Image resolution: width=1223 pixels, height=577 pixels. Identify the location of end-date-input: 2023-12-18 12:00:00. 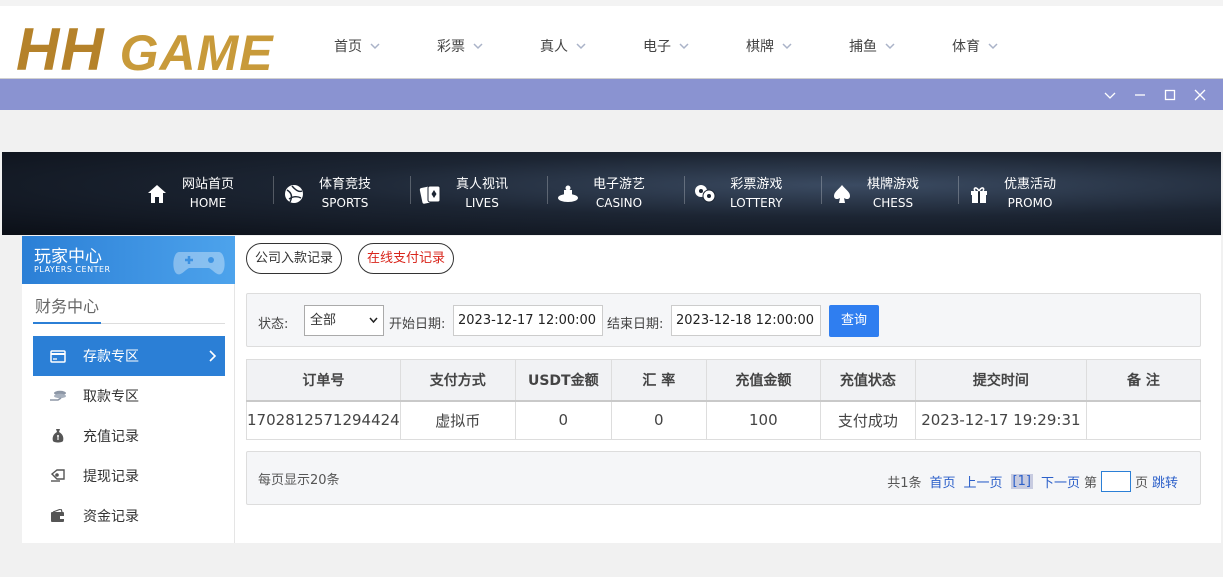
(746, 320).